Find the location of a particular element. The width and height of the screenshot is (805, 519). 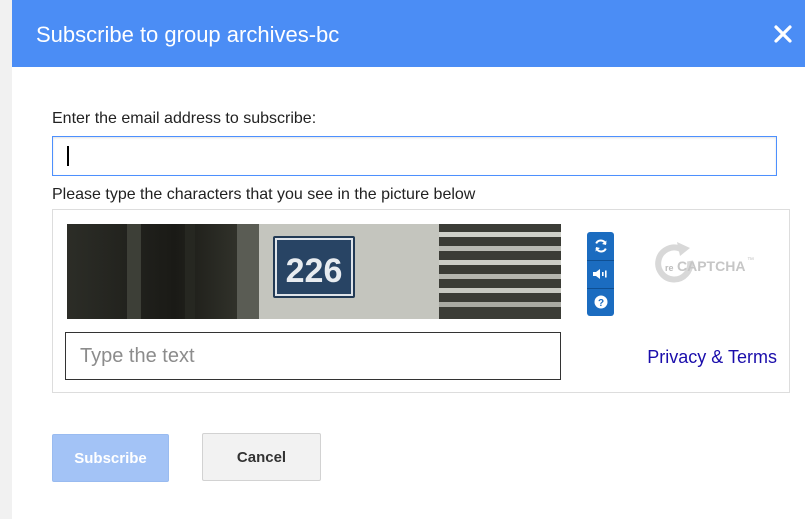

captcha-help-button: ? is located at coordinates (600, 302).